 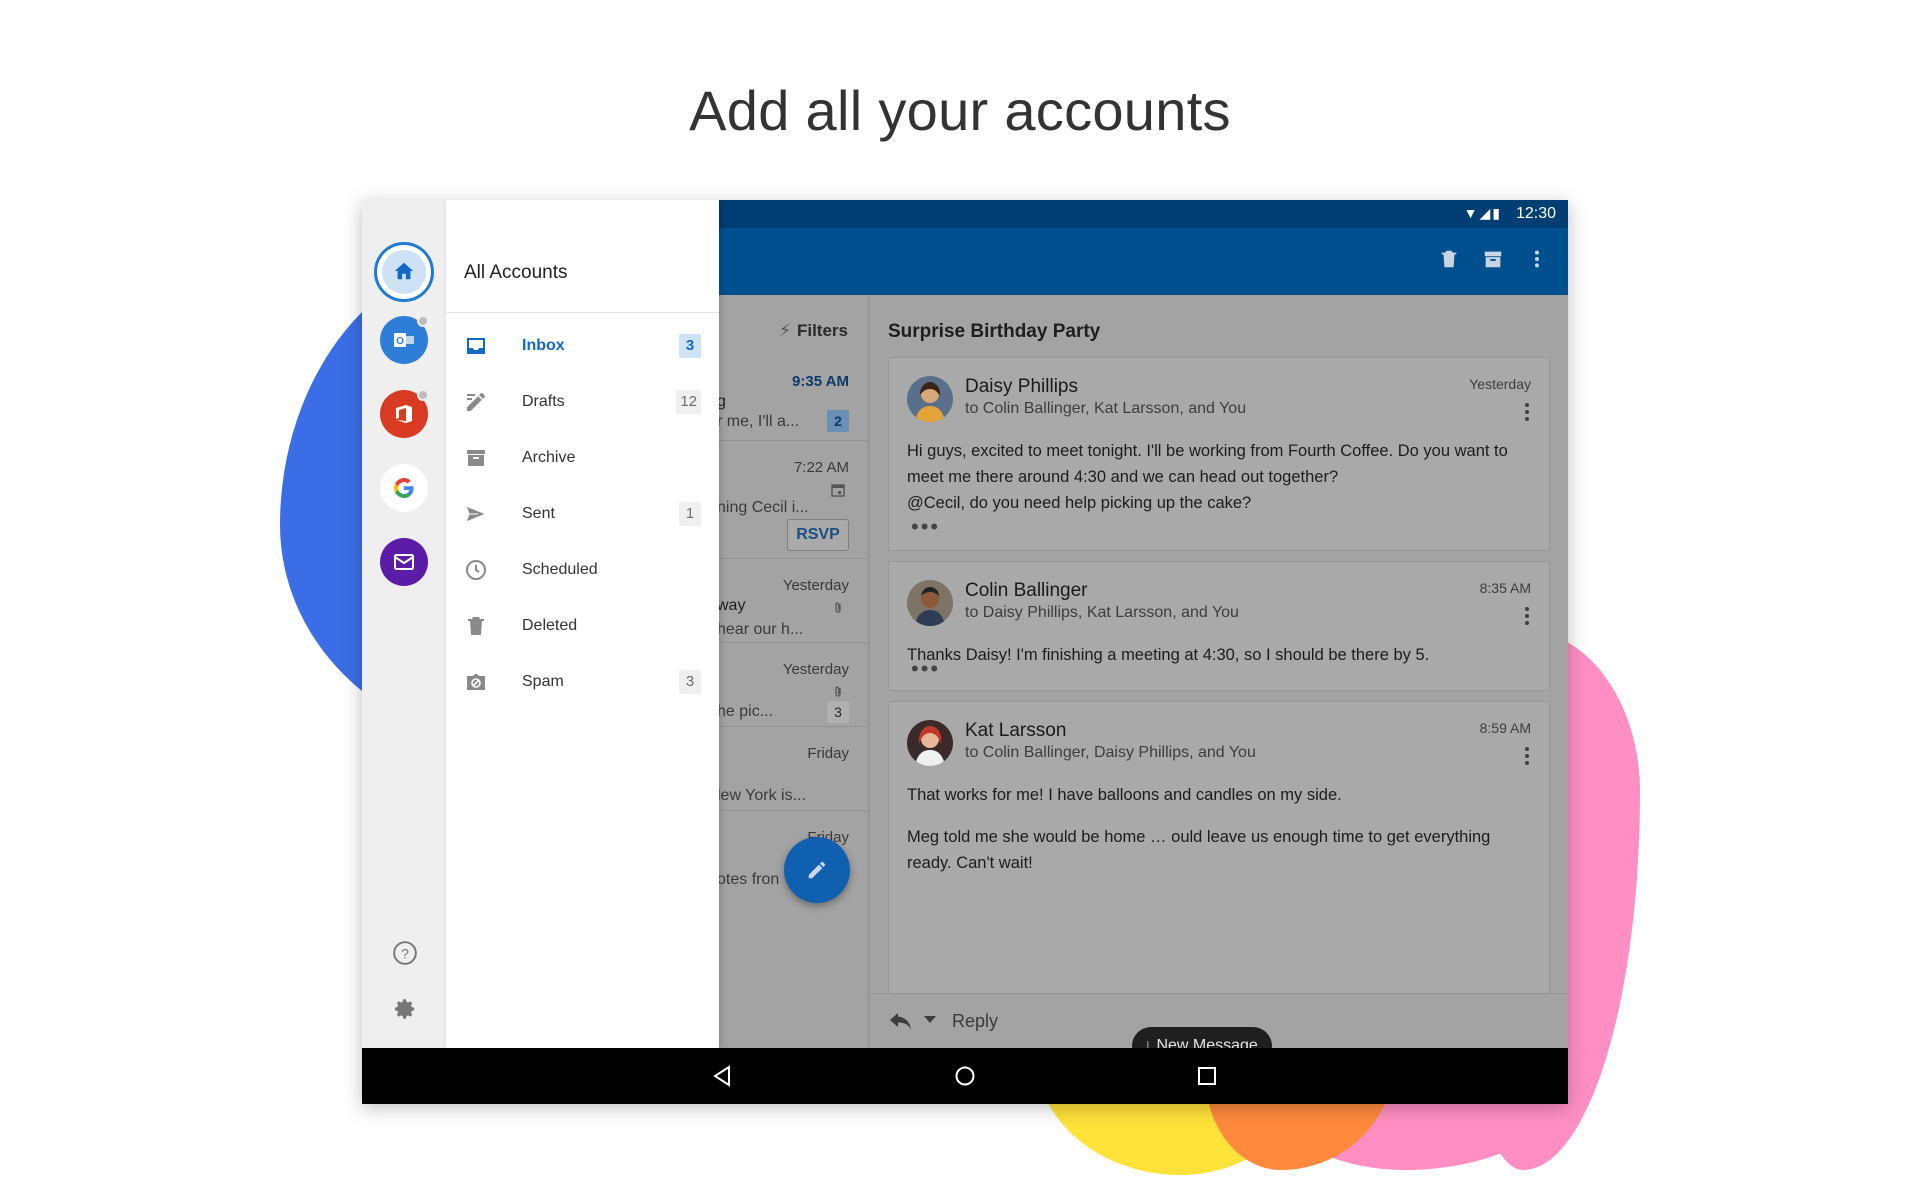 I want to click on folder-archive: Archive, so click(x=582, y=458).